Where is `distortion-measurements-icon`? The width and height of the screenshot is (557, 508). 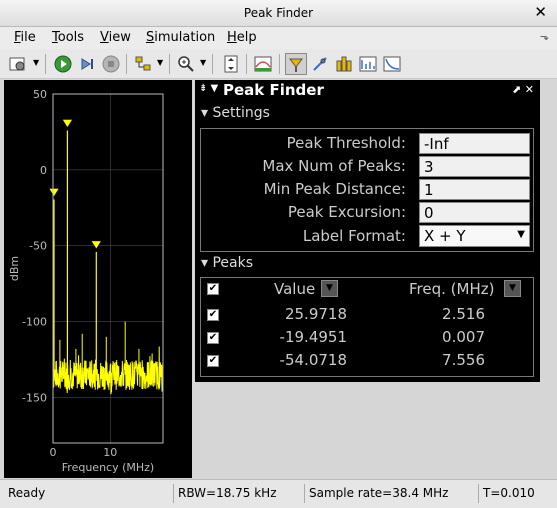 distortion-measurements-icon is located at coordinates (368, 64).